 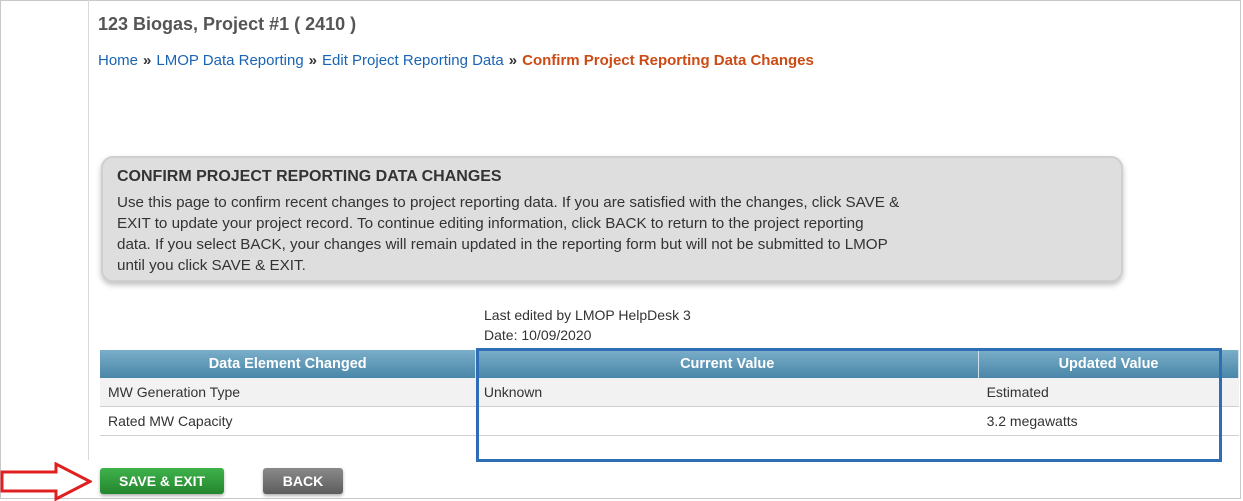 I want to click on breadcrumb-home-link: Home, so click(x=118, y=60).